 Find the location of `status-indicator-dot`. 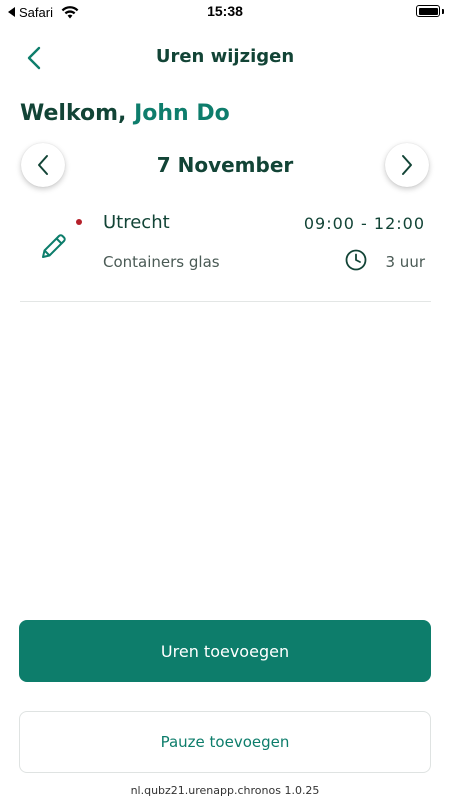

status-indicator-dot is located at coordinates (79, 222).